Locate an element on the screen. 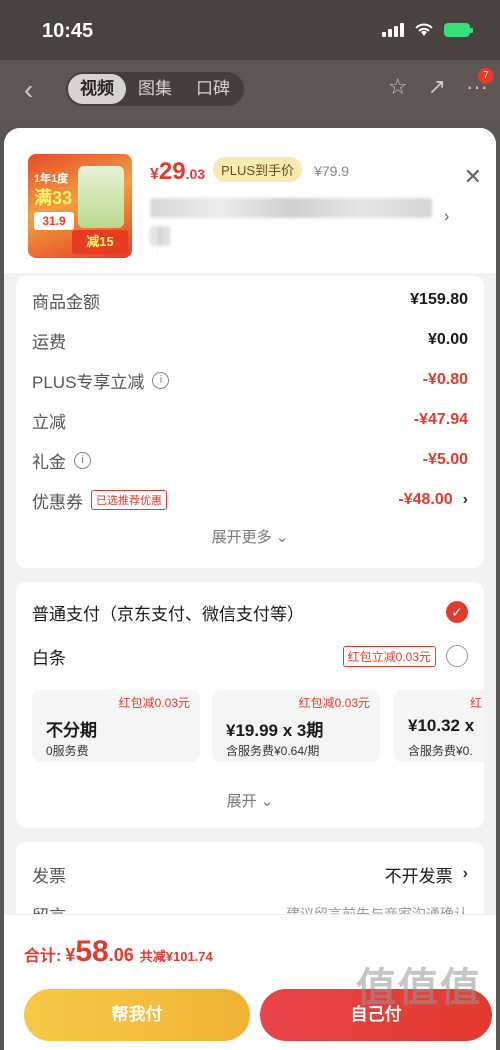 This screenshot has width=500, height=1050. amount-value: -¥0.80 is located at coordinates (445, 379).